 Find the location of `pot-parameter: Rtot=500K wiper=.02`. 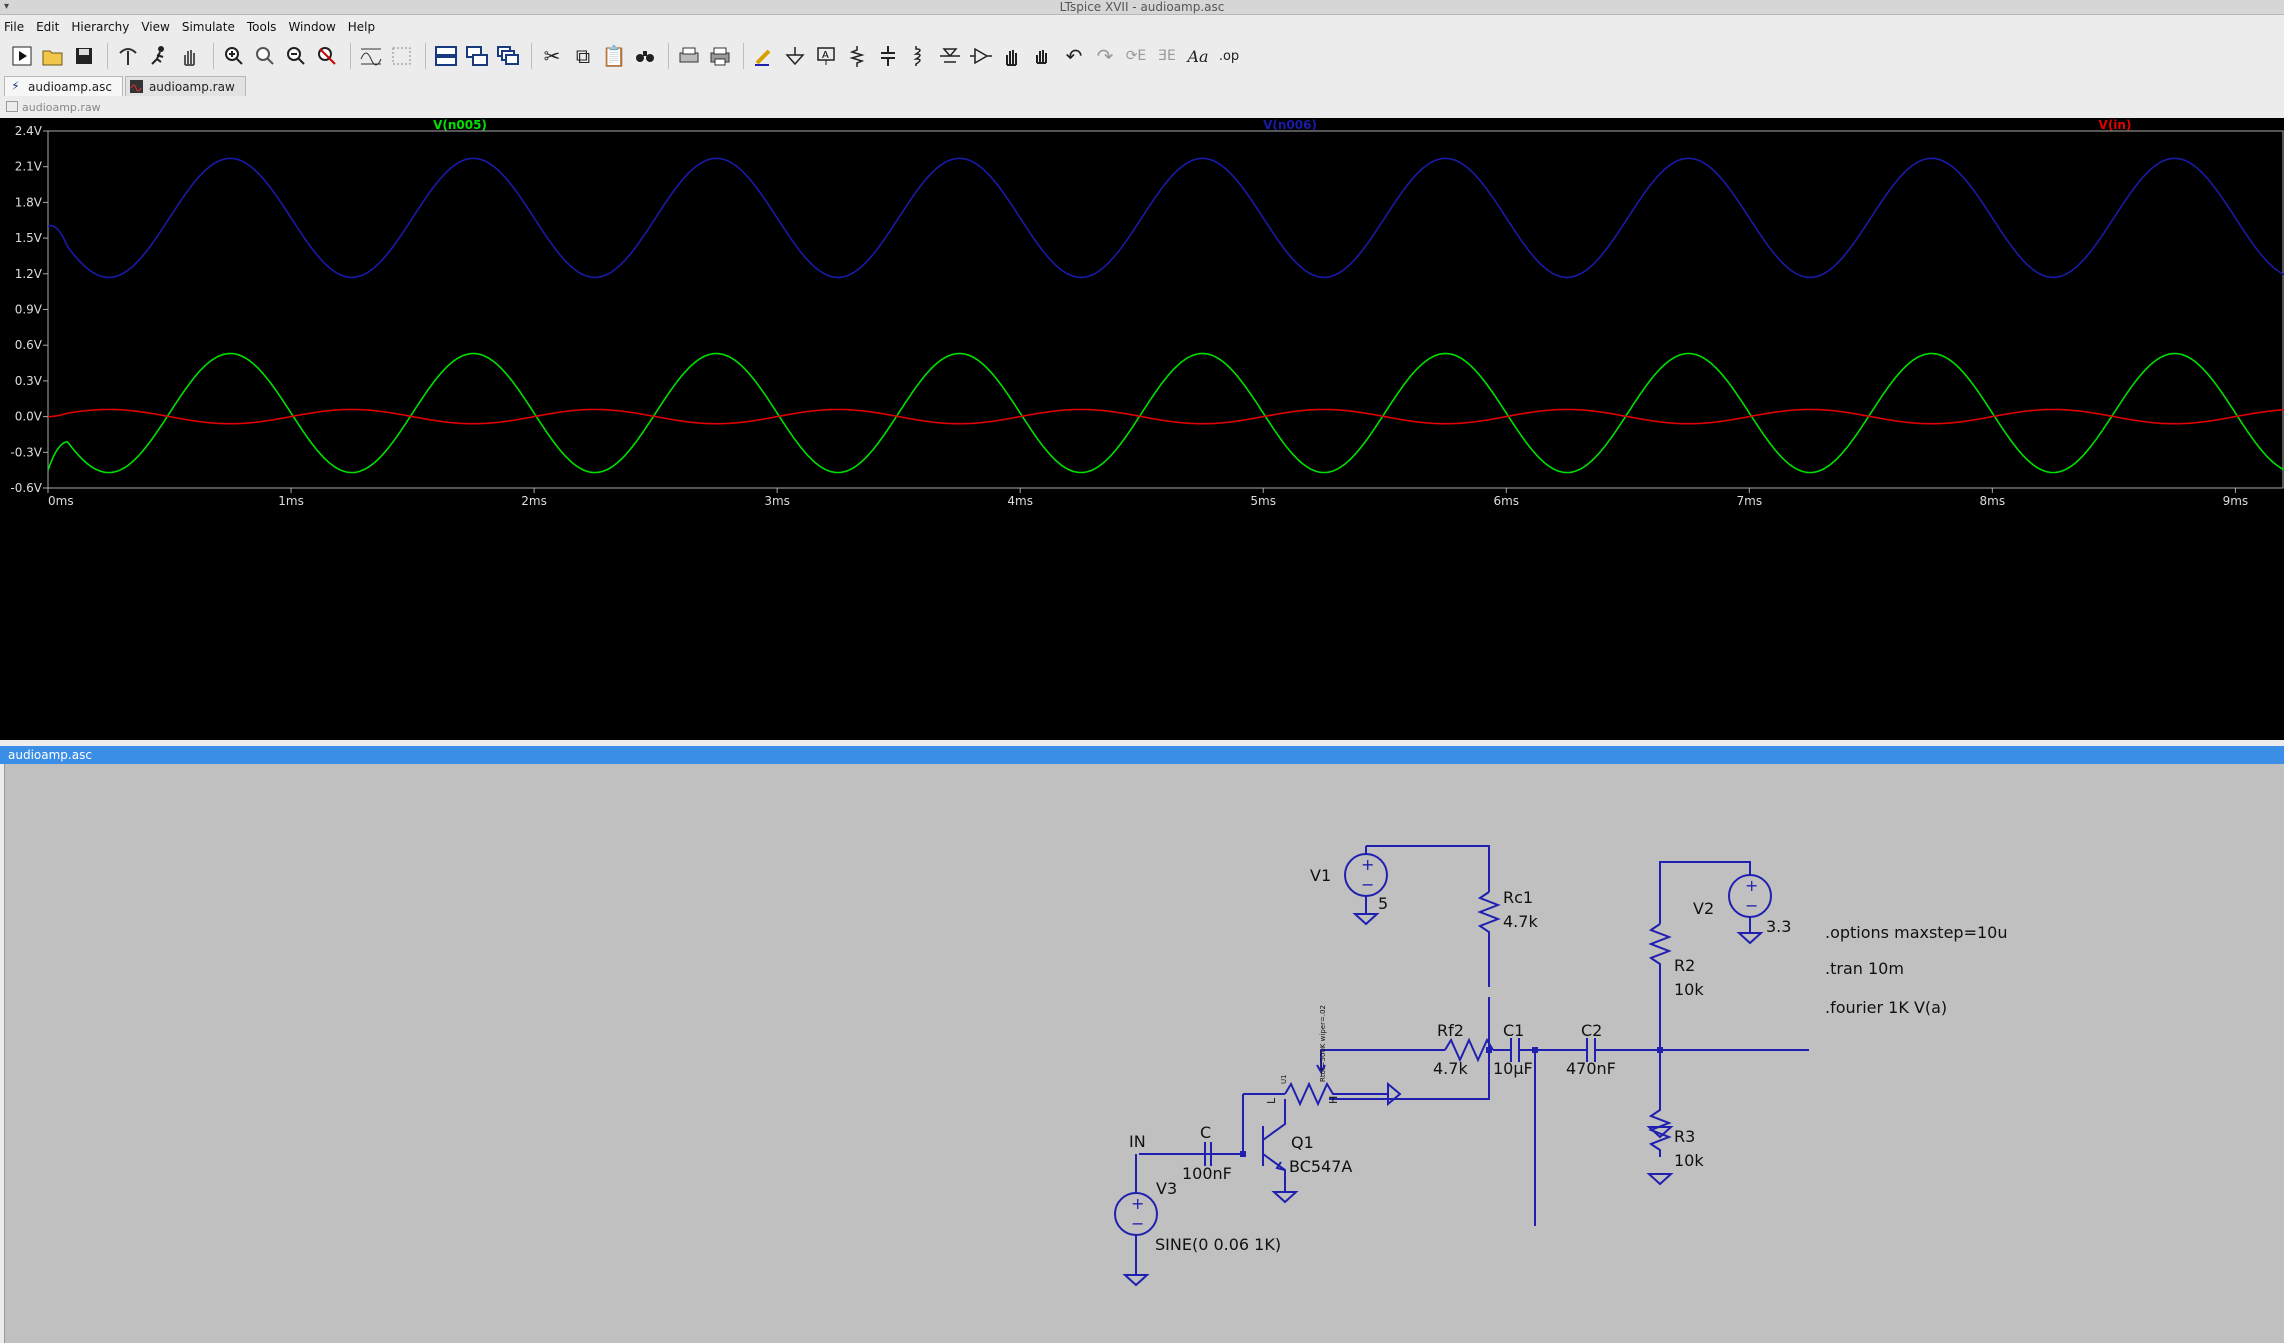

pot-parameter: Rtot=500K wiper=.02 is located at coordinates (1323, 1043).